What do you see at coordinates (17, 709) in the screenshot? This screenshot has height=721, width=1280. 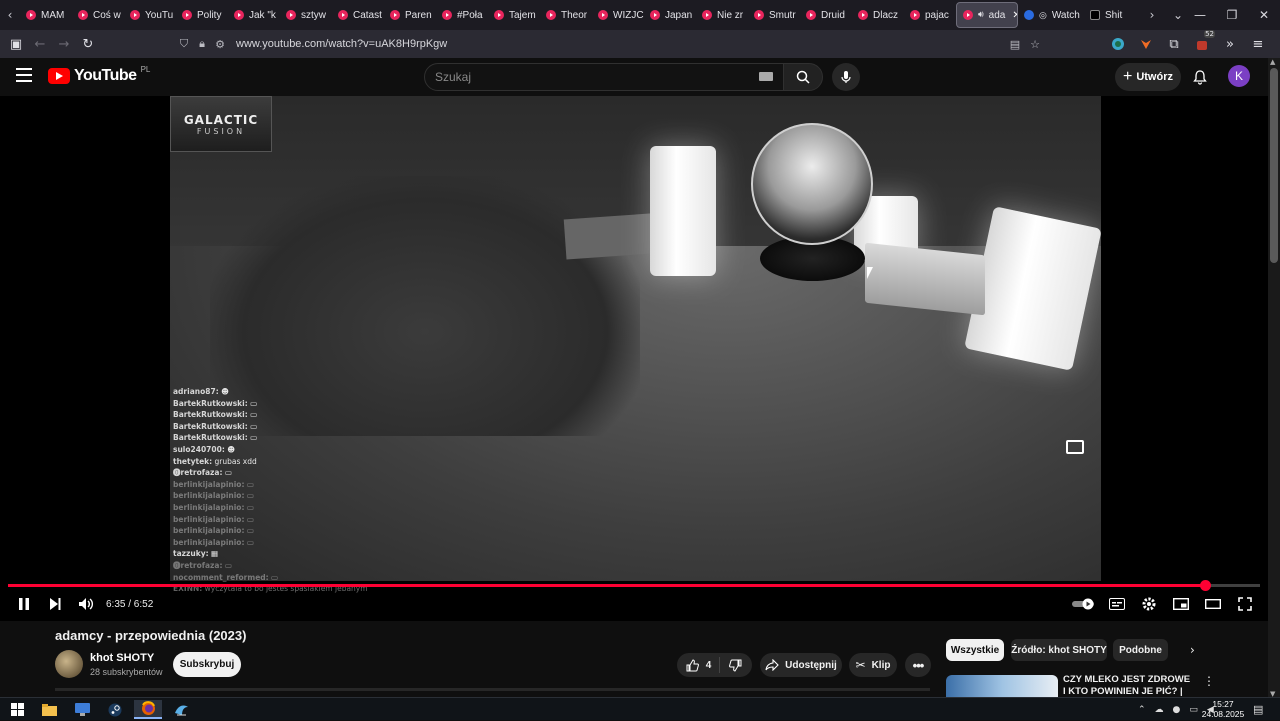 I see `start-windows-icon` at bounding box center [17, 709].